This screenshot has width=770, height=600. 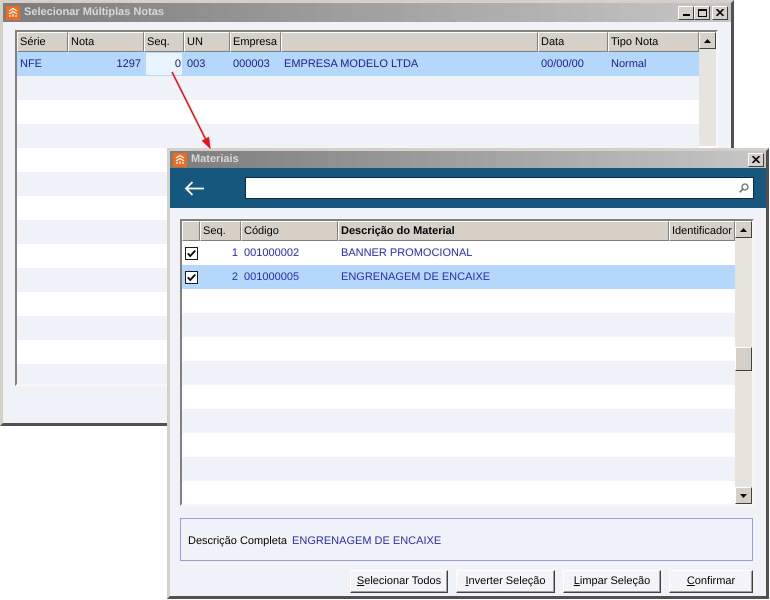 What do you see at coordinates (499, 188) in the screenshot?
I see `search-field` at bounding box center [499, 188].